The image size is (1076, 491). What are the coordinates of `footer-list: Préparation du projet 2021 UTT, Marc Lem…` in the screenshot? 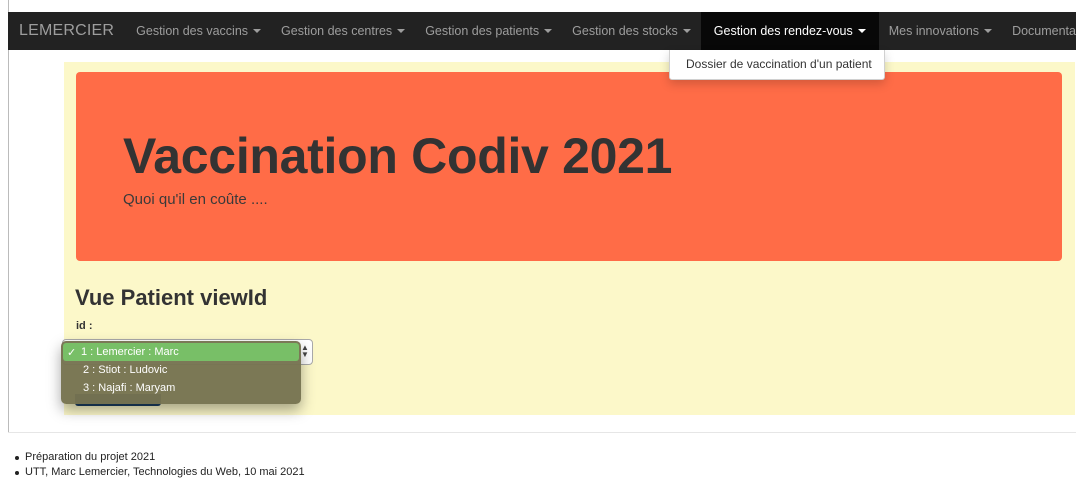 It's located at (159, 465).